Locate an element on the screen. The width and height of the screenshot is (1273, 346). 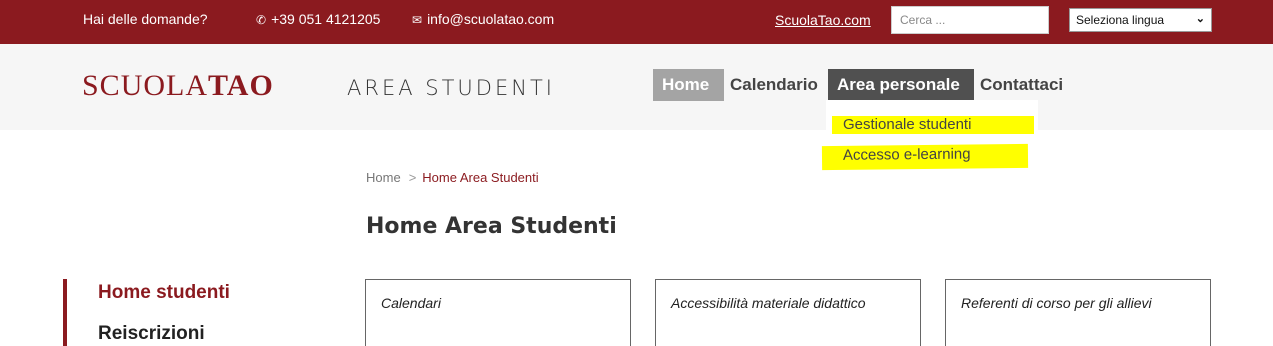
phone-icon: ✆ is located at coordinates (261, 20).